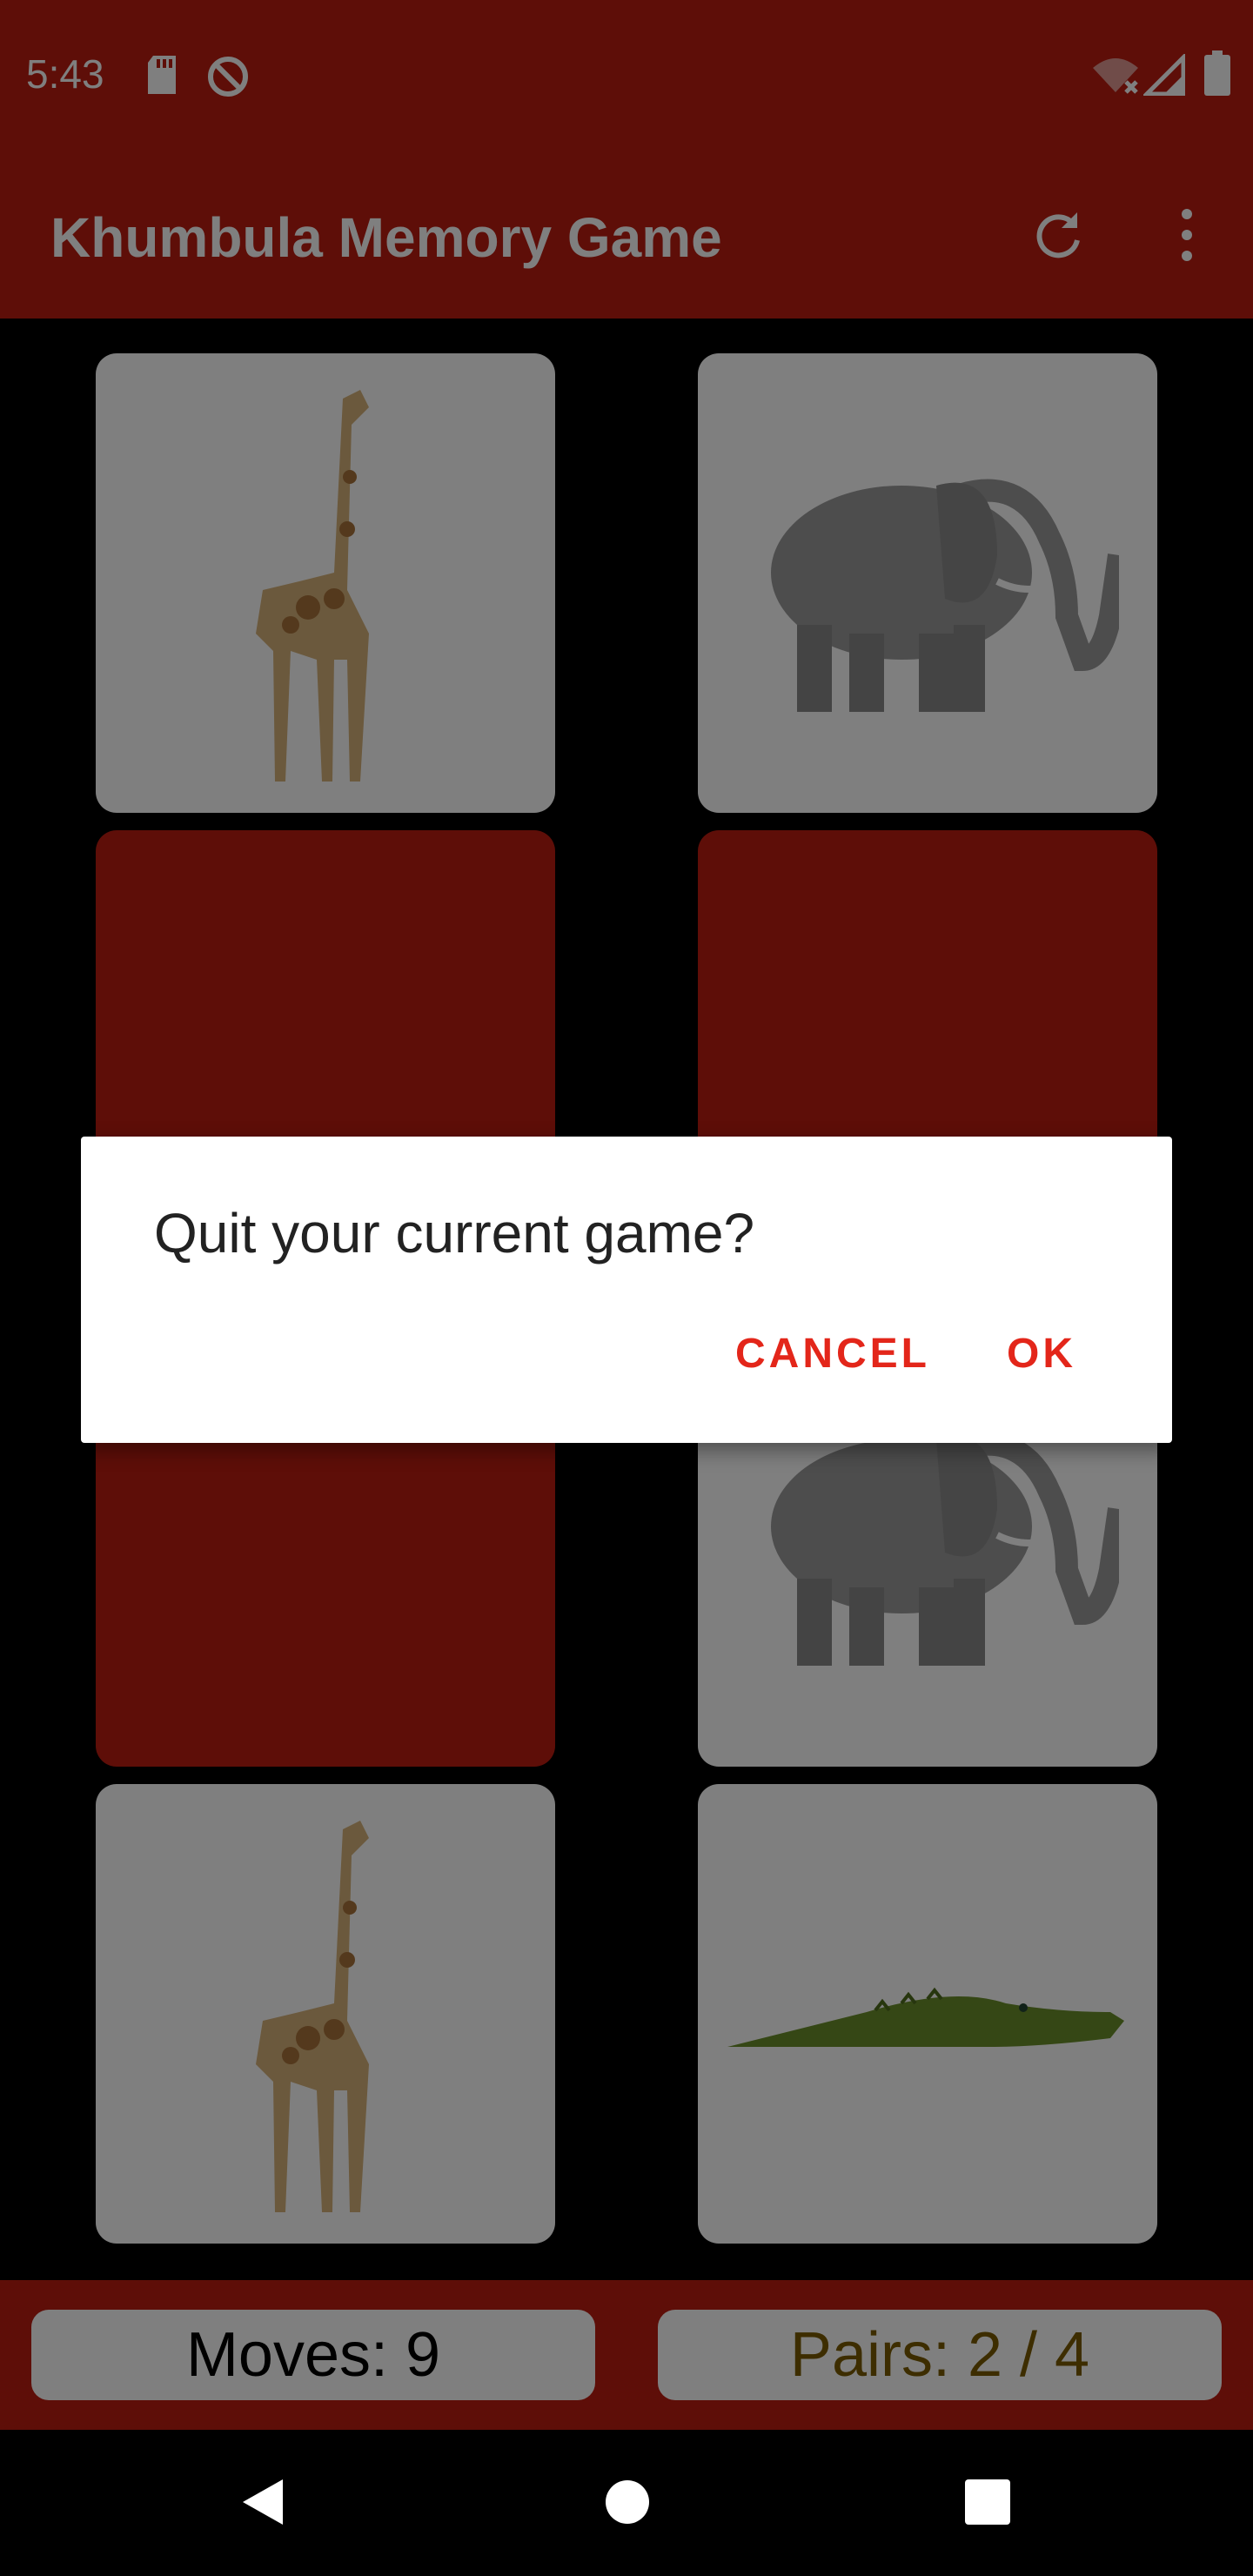 The image size is (1253, 2576). Describe the element at coordinates (454, 1233) in the screenshot. I see `dialog-title: Quit your current game?` at that location.